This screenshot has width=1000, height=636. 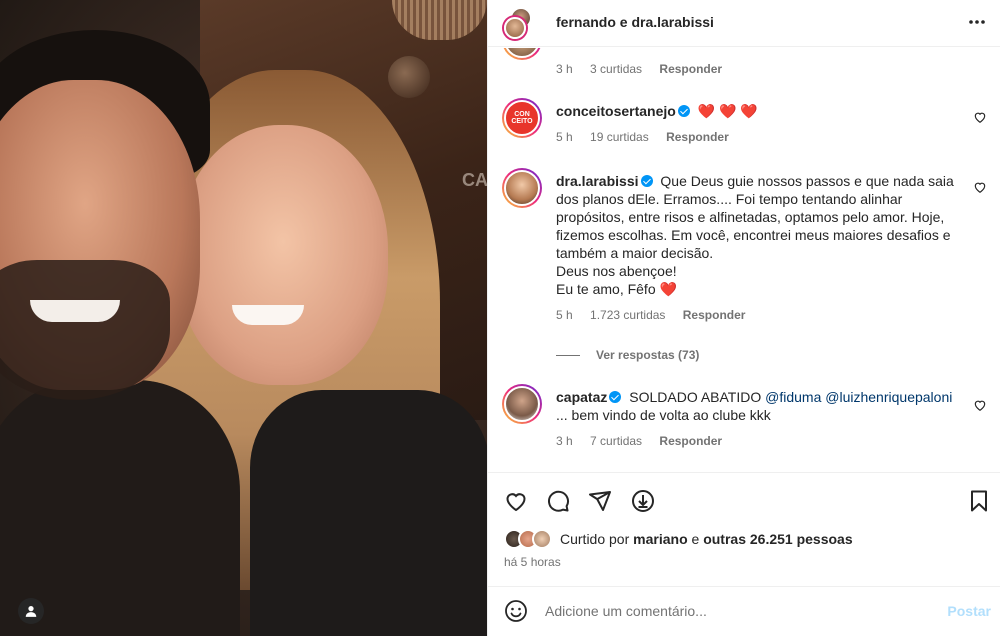 What do you see at coordinates (627, 315) in the screenshot?
I see `comment-likes: 1.723 curtidas` at bounding box center [627, 315].